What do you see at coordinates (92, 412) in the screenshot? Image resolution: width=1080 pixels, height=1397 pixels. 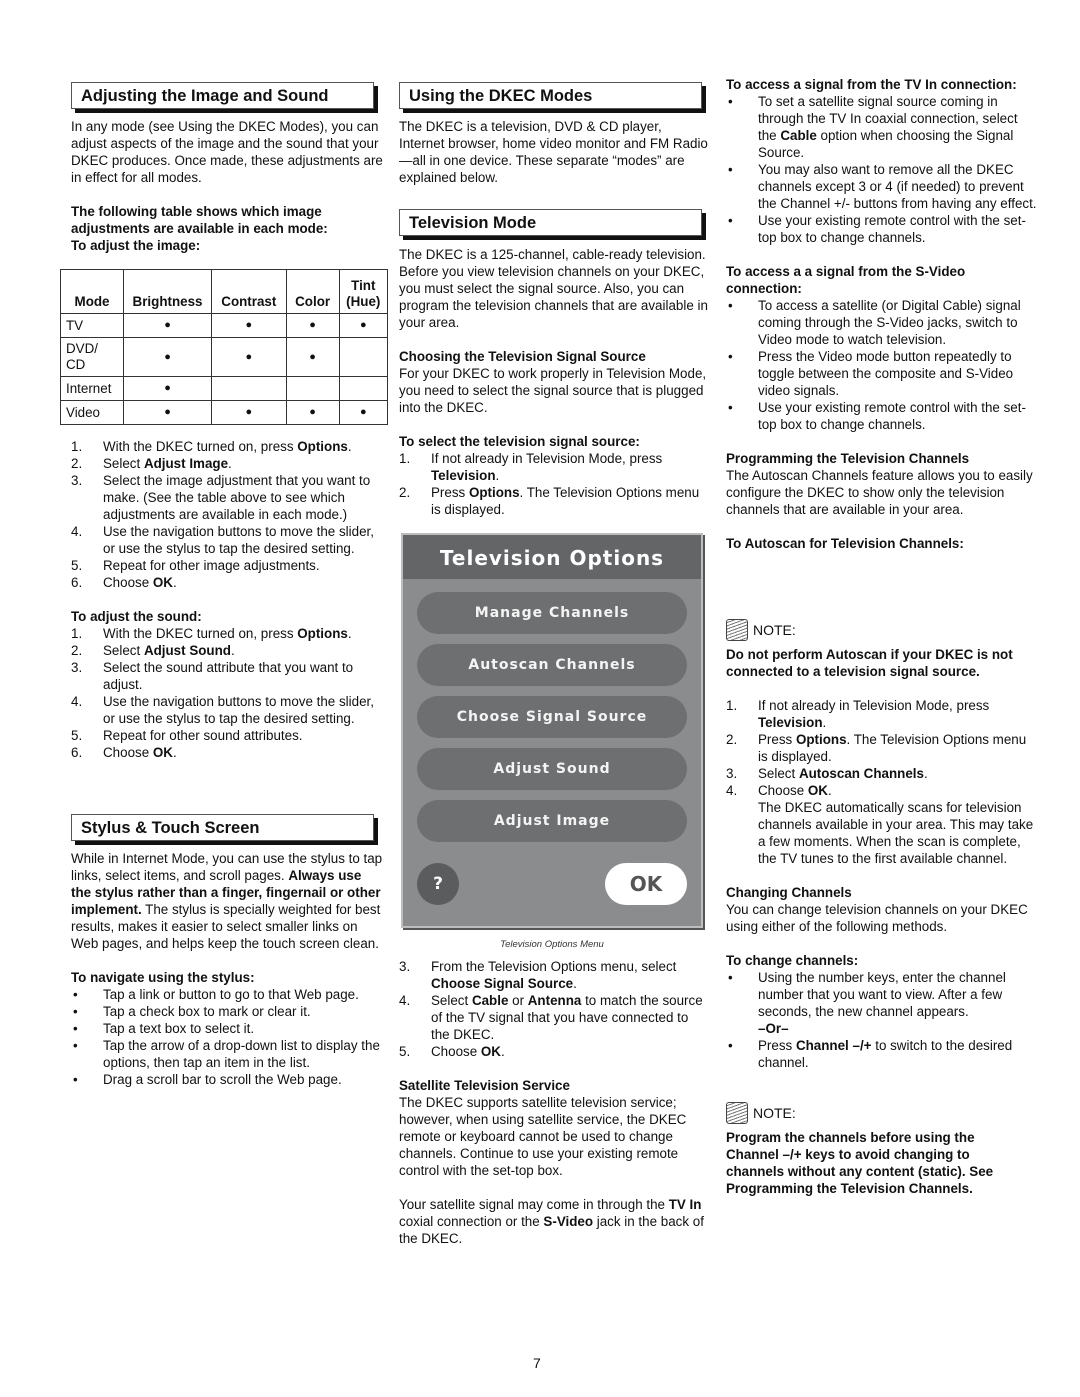 I see `mode-cell: Video` at bounding box center [92, 412].